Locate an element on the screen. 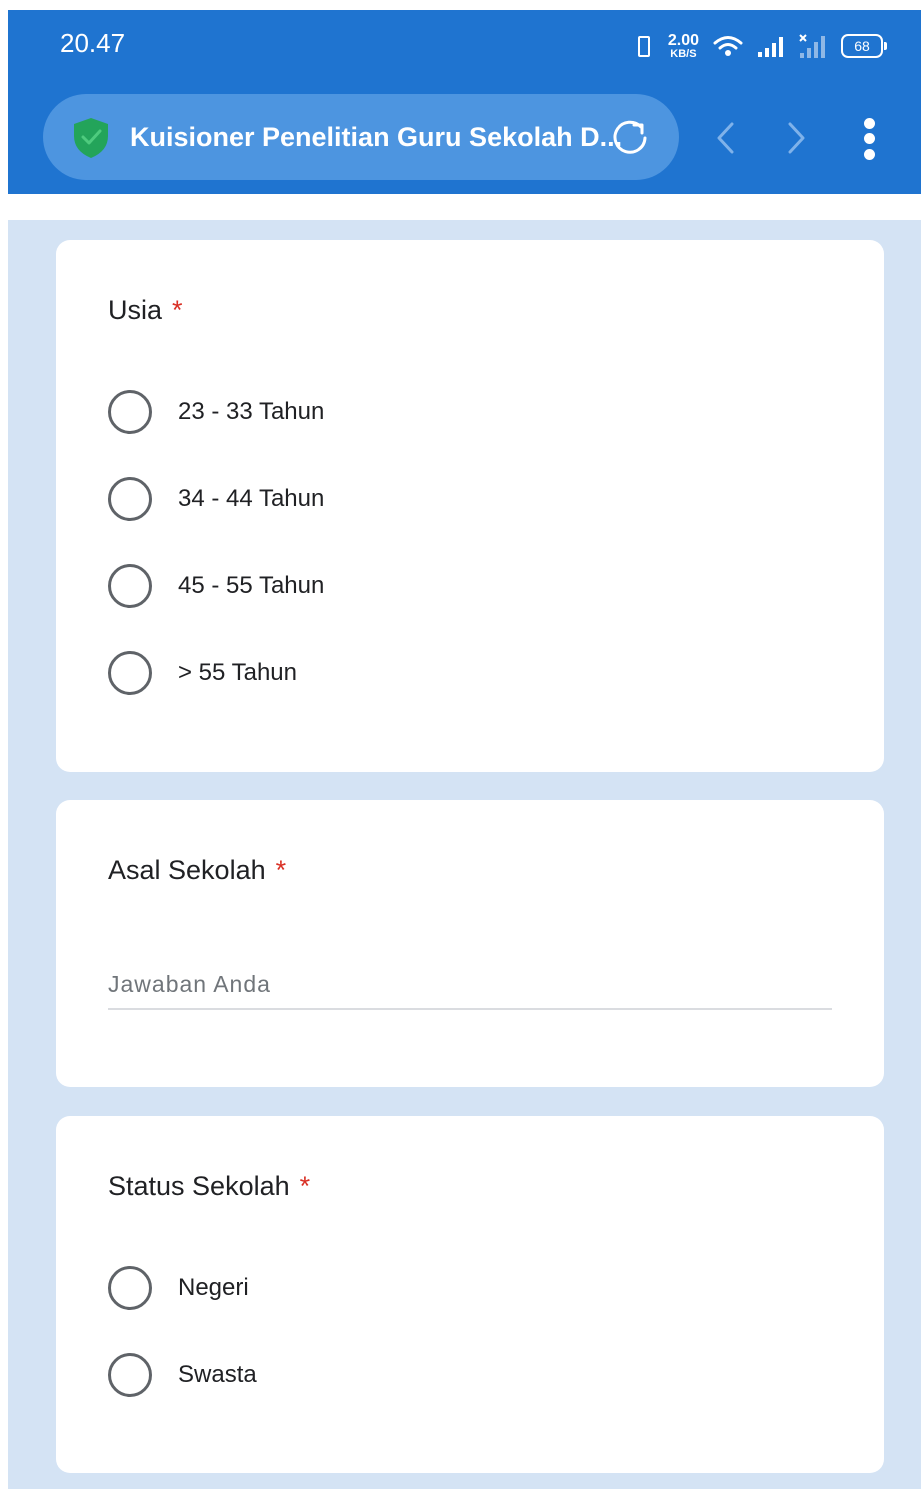  question-title: Asal Sekolah * is located at coordinates (197, 870).